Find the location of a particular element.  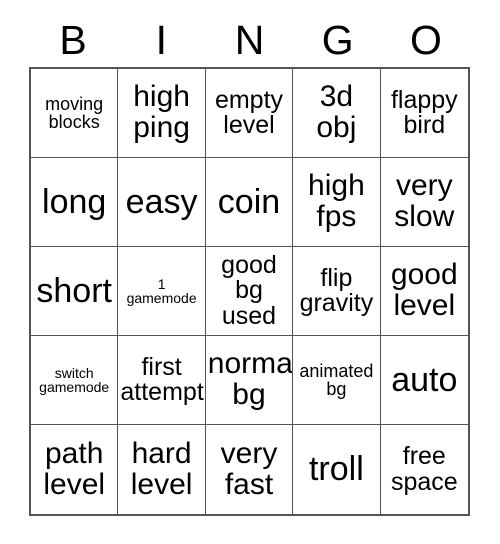

bingo-cell-label: free space is located at coordinates (424, 469).